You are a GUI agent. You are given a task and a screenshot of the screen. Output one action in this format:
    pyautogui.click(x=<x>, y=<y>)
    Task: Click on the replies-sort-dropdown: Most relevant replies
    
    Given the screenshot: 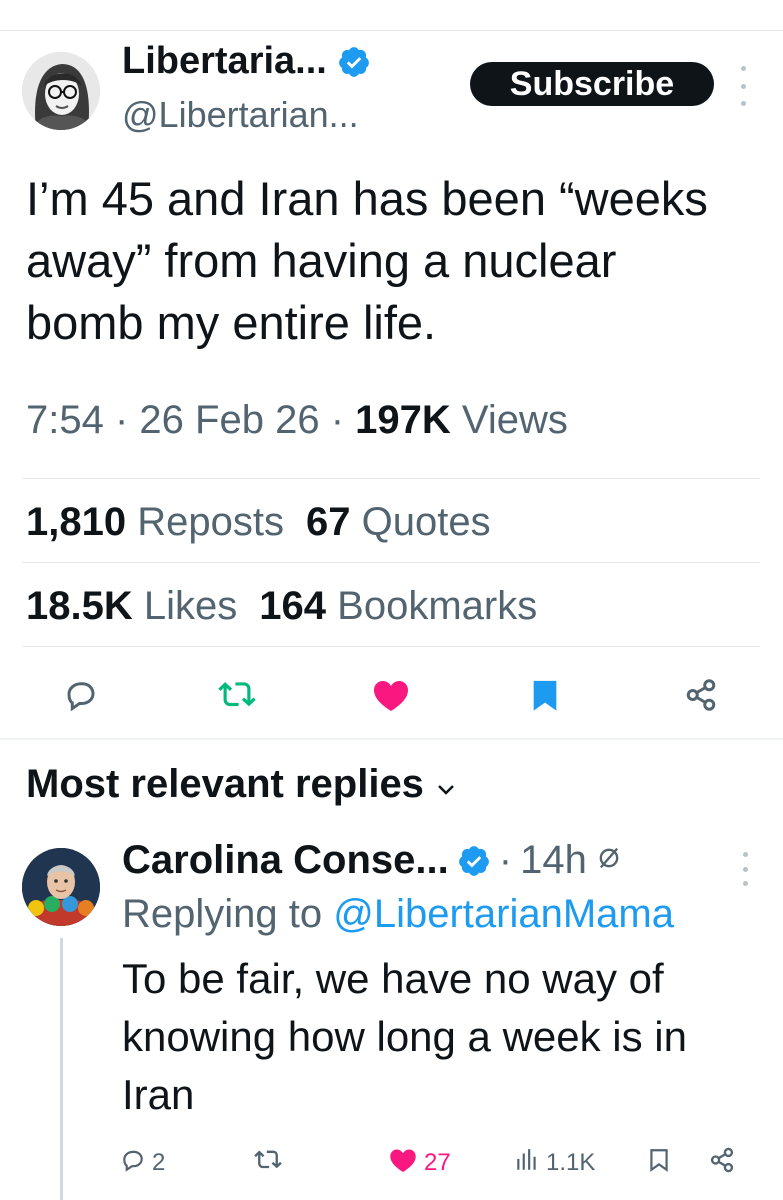 What is the action you would take?
    pyautogui.click(x=241, y=784)
    